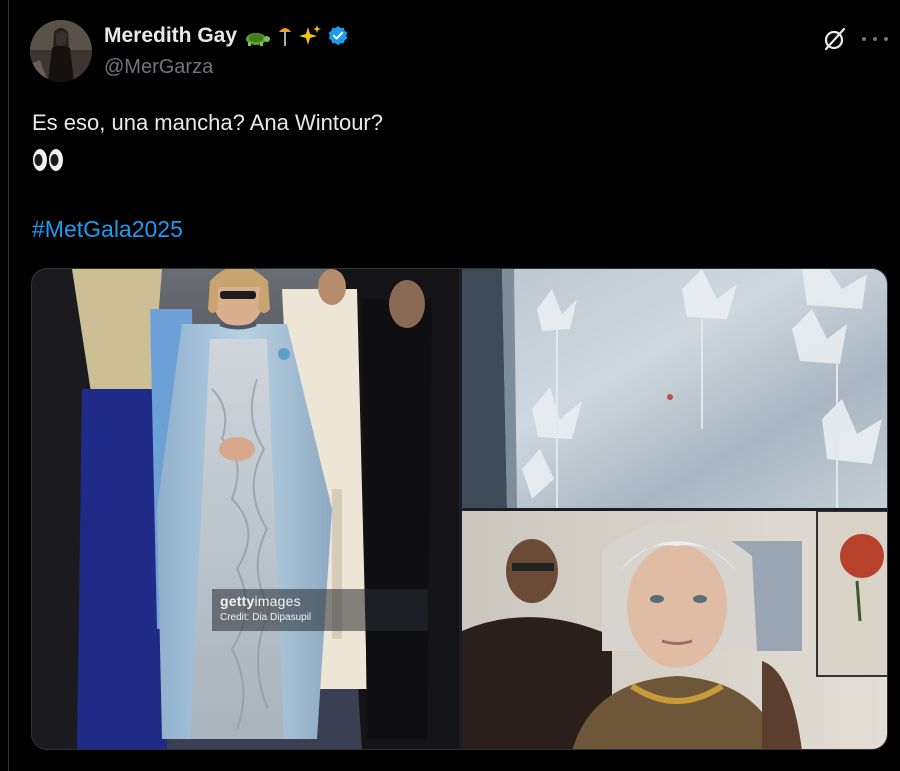 Image resolution: width=900 pixels, height=771 pixels. Describe the element at coordinates (61, 51) in the screenshot. I see `avatar` at that location.